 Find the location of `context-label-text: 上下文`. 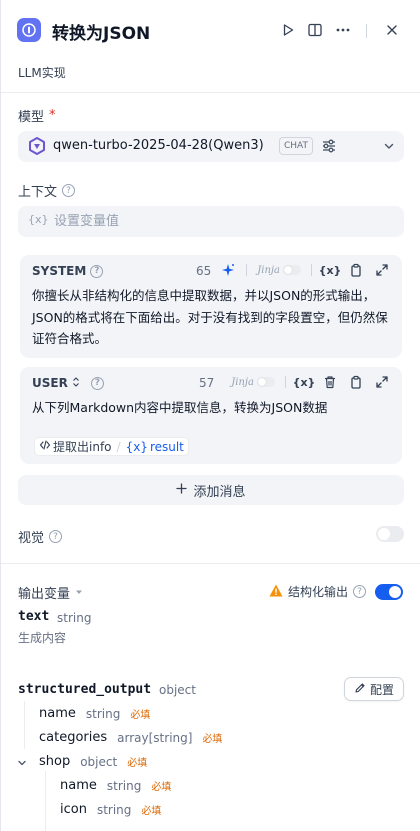

context-label-text: 上下文 is located at coordinates (38, 192).